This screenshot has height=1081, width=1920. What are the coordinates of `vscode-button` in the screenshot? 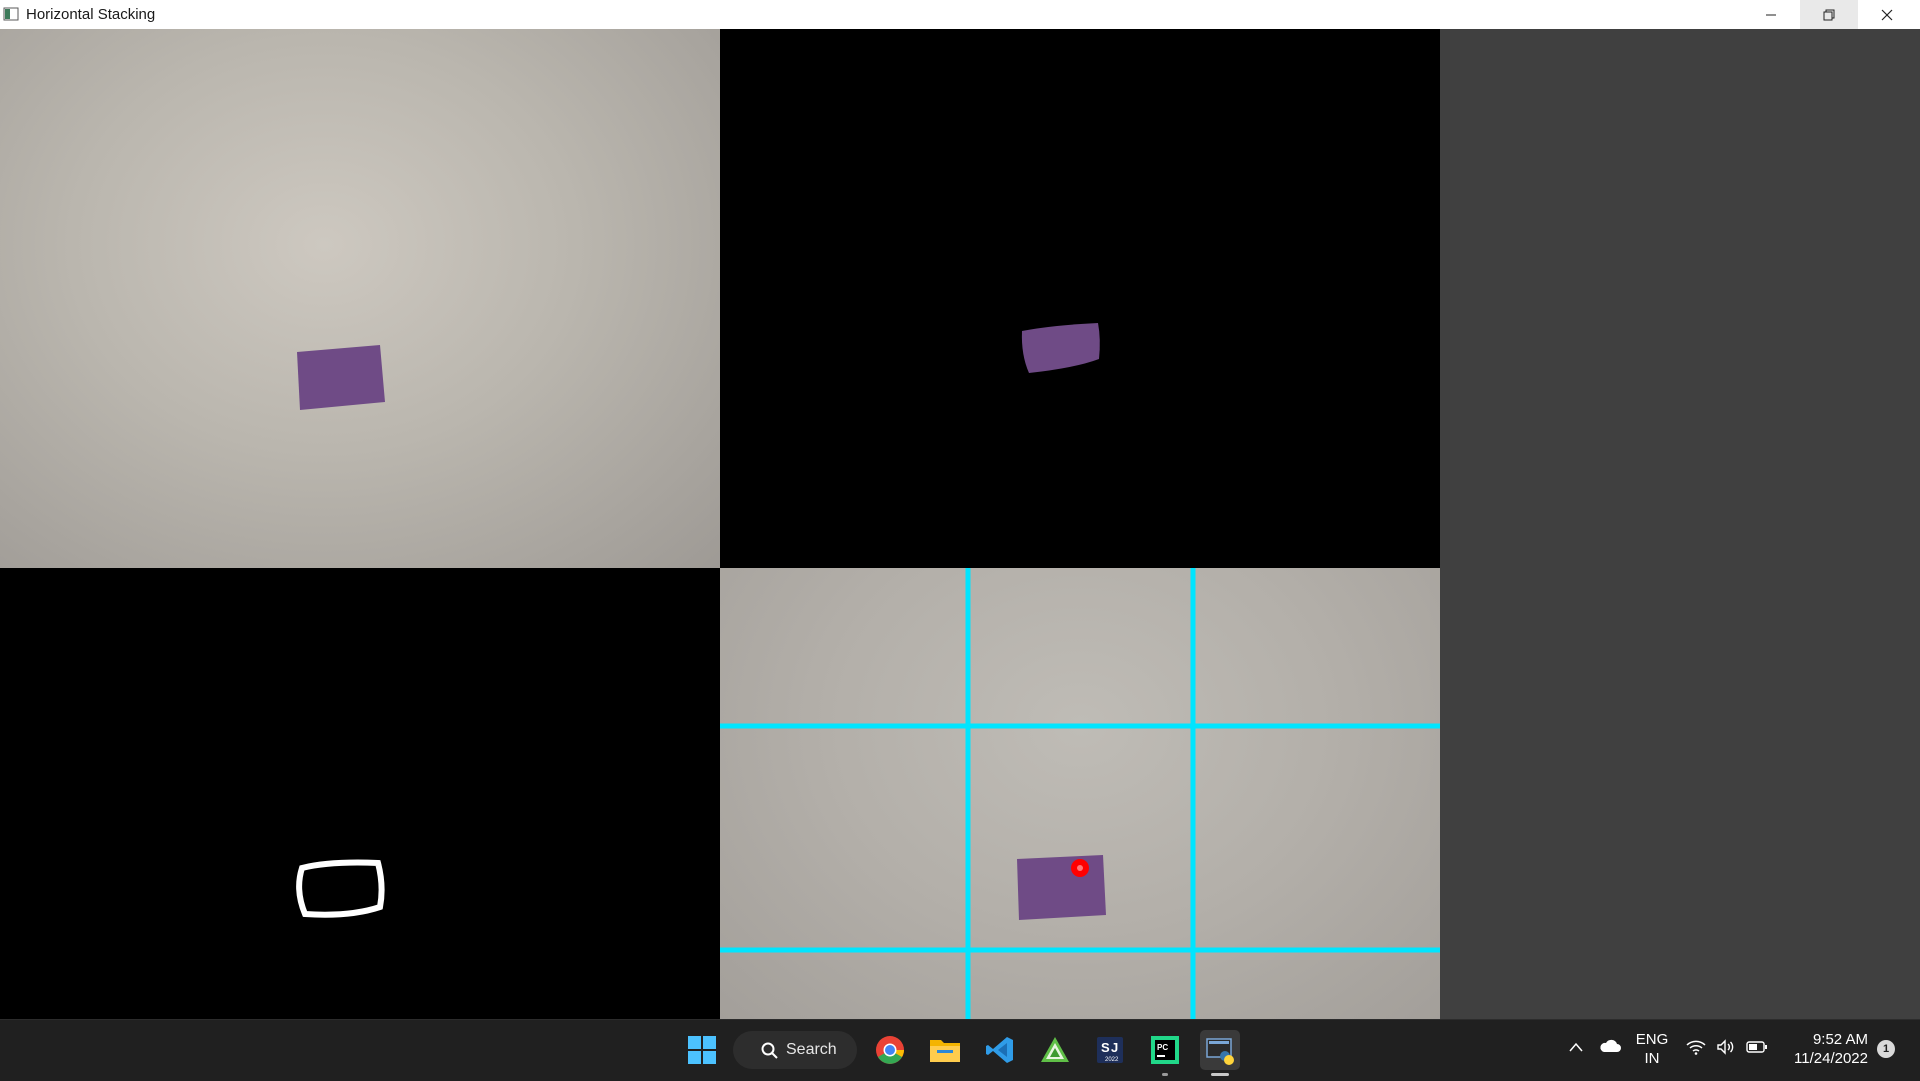 It's located at (1000, 1050).